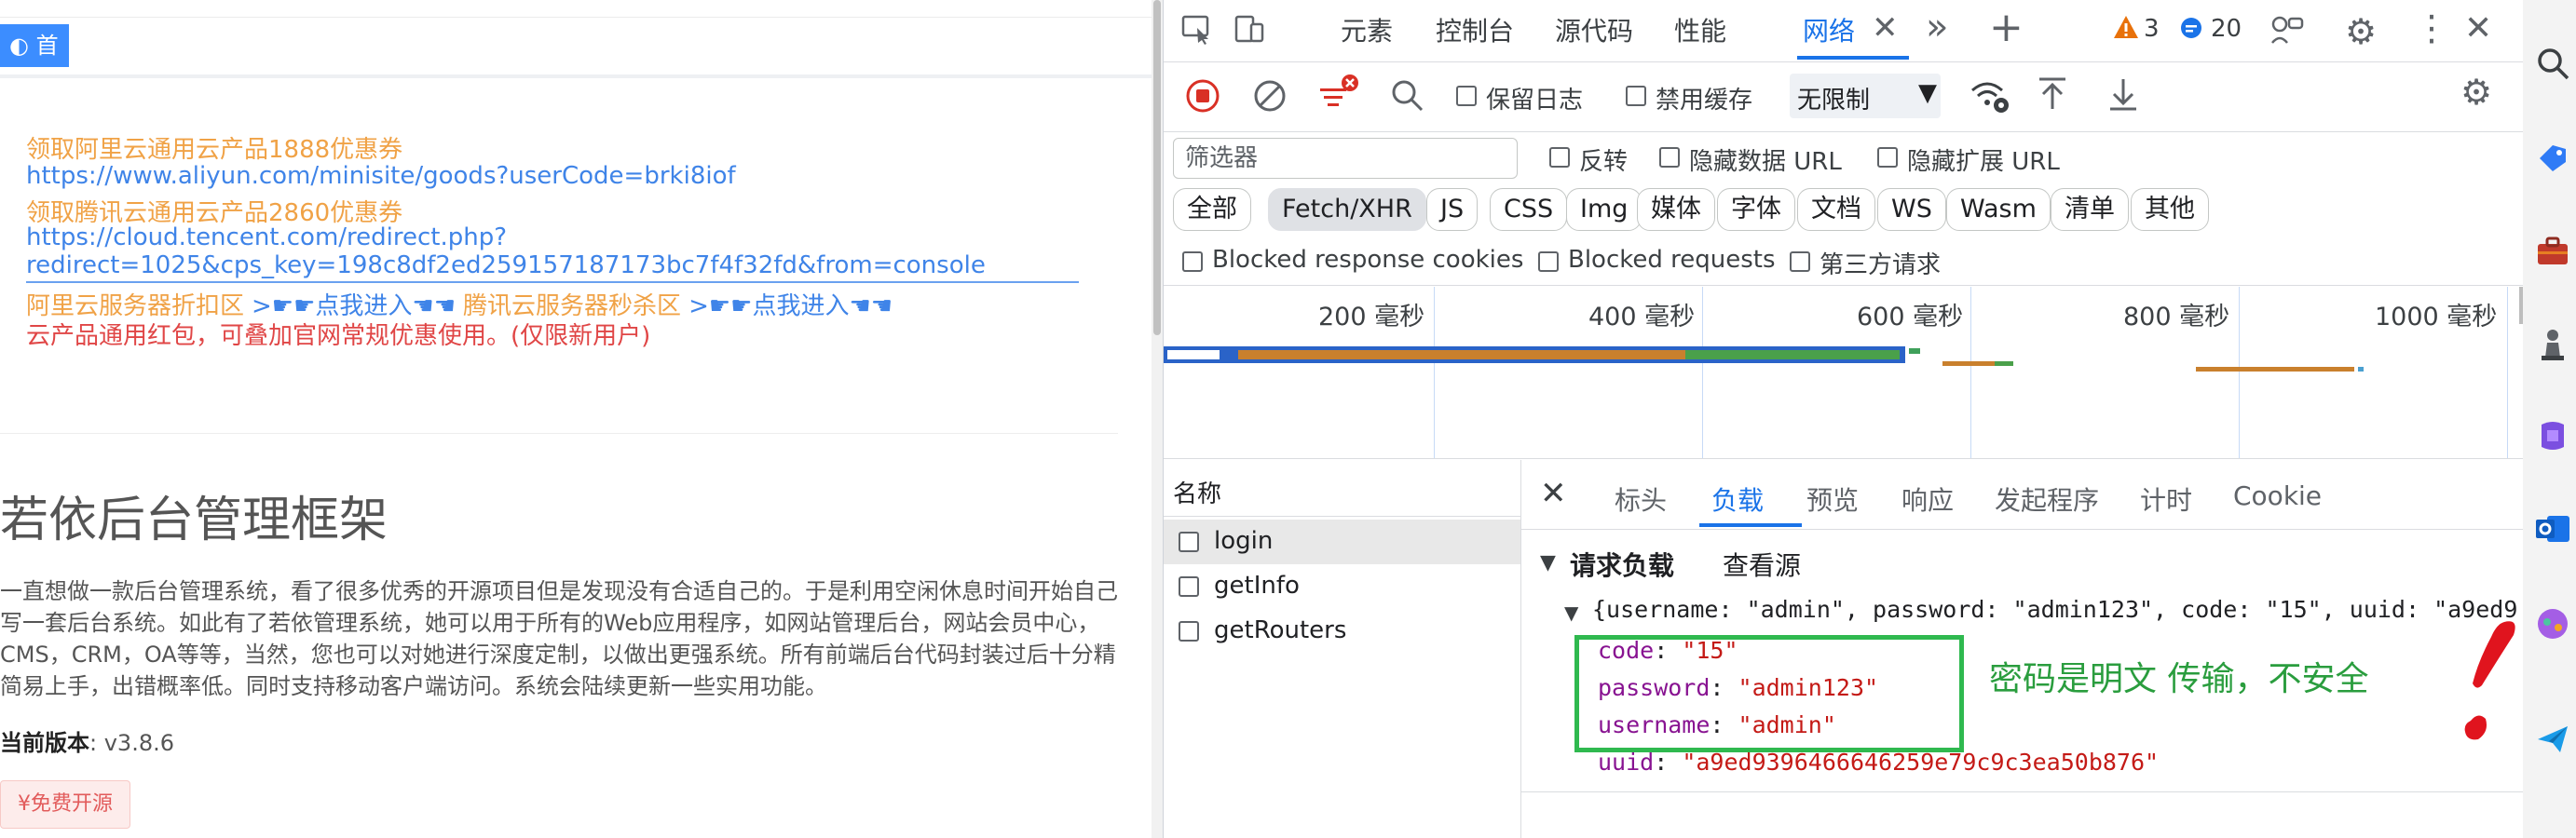 The width and height of the screenshot is (2576, 838). Describe the element at coordinates (2476, 92) in the screenshot. I see `network-settings-gear-icon: ⚙` at that location.